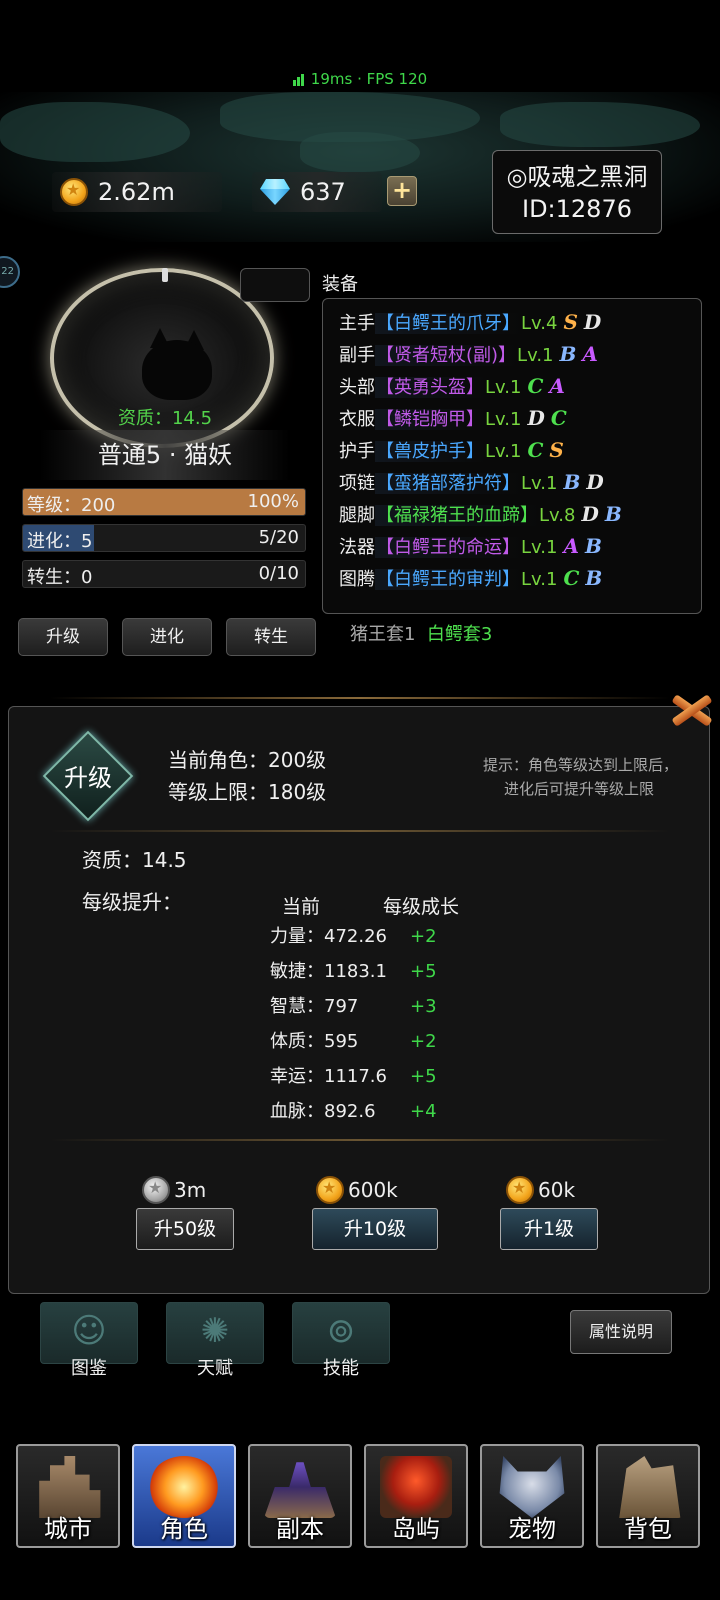 This screenshot has width=720, height=1600. I want to click on per-level-label: 每级提升：, so click(132, 902).